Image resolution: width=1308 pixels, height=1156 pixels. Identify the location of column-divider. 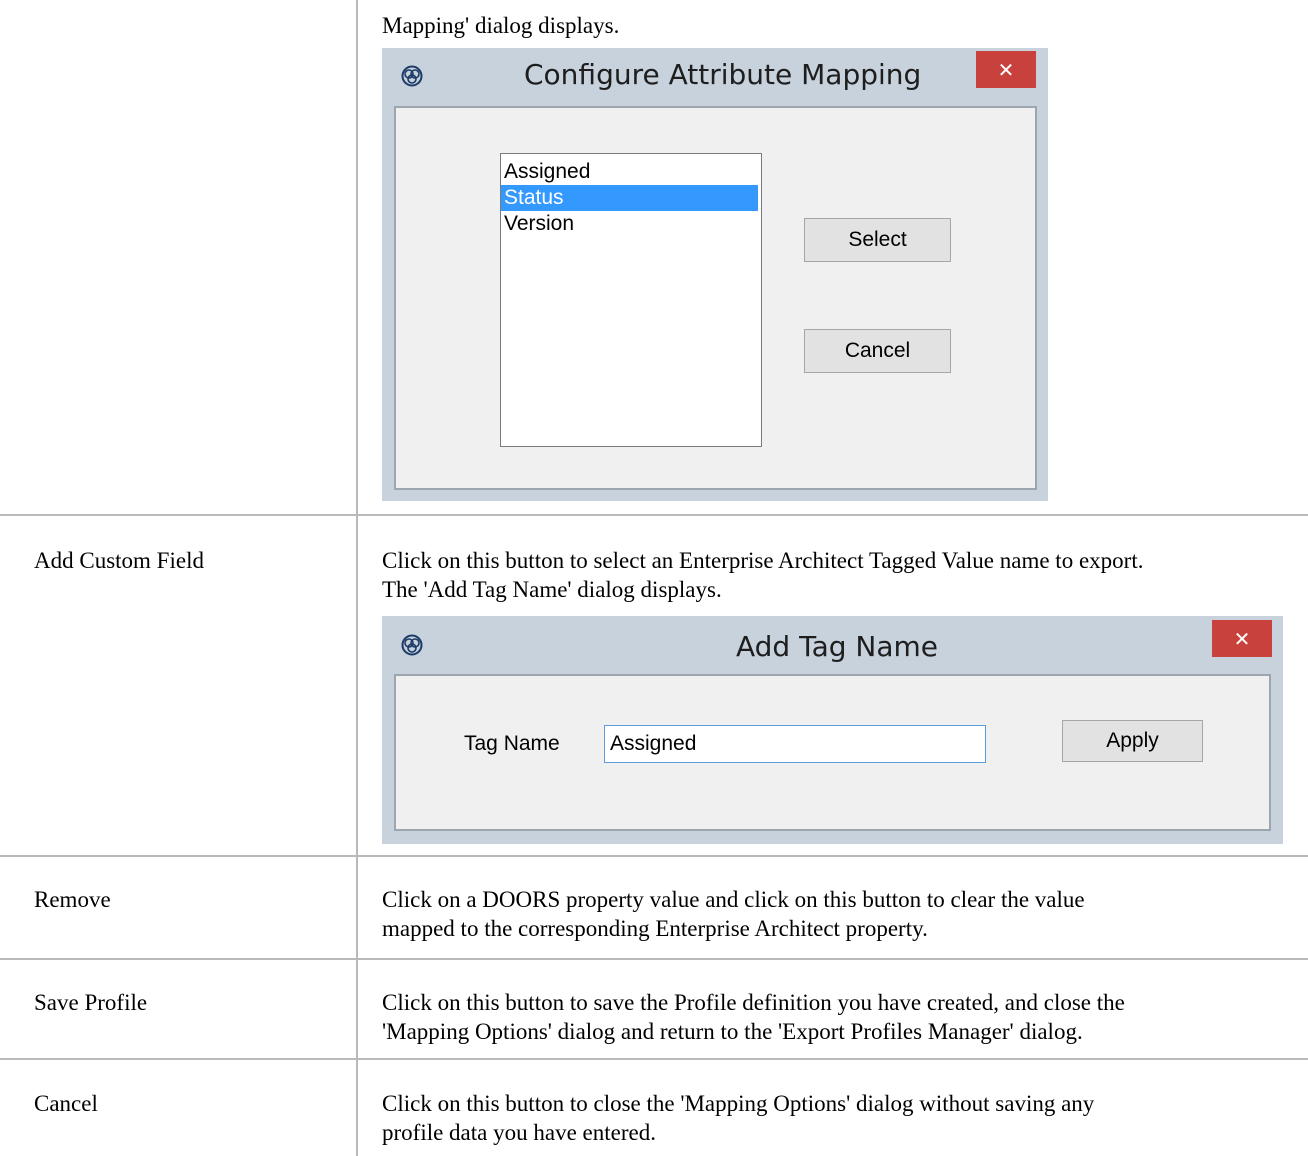
(357, 578).